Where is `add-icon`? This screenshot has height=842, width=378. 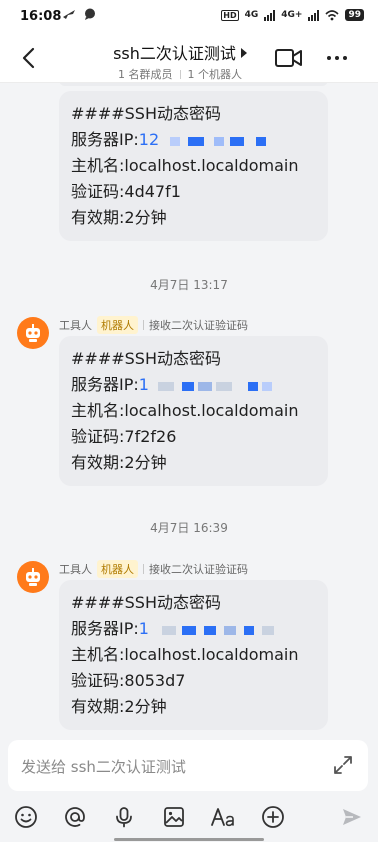 add-icon is located at coordinates (273, 817).